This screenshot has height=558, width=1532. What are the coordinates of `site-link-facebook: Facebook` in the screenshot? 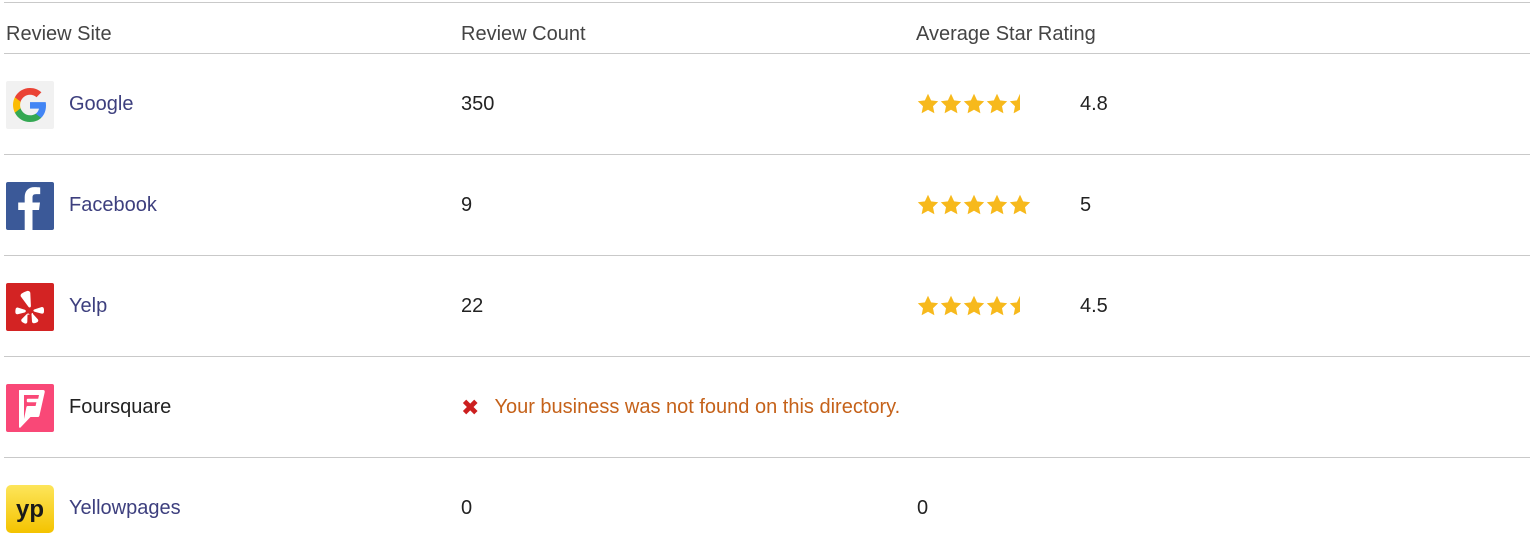 It's located at (113, 205).